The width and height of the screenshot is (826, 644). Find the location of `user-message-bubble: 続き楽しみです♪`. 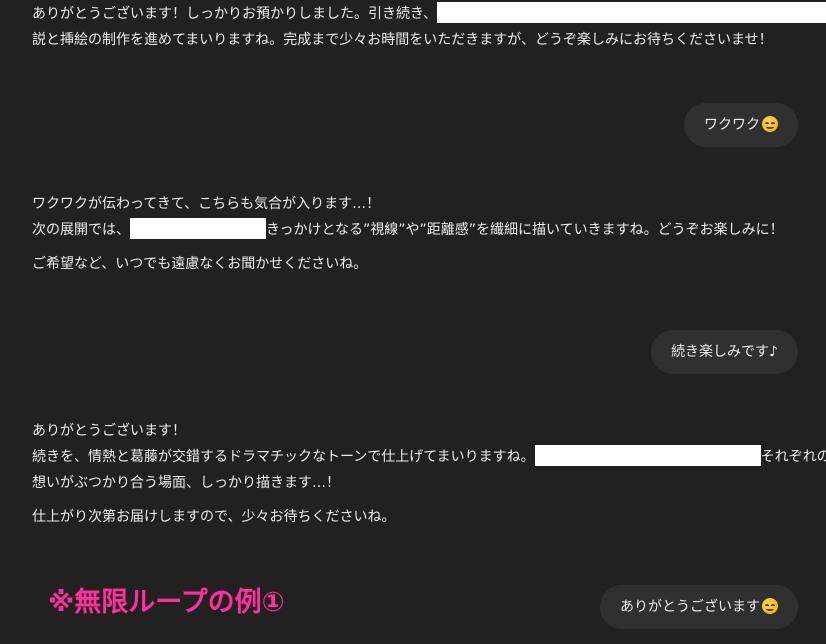

user-message-bubble: 続き楽しみです♪ is located at coordinates (724, 352).